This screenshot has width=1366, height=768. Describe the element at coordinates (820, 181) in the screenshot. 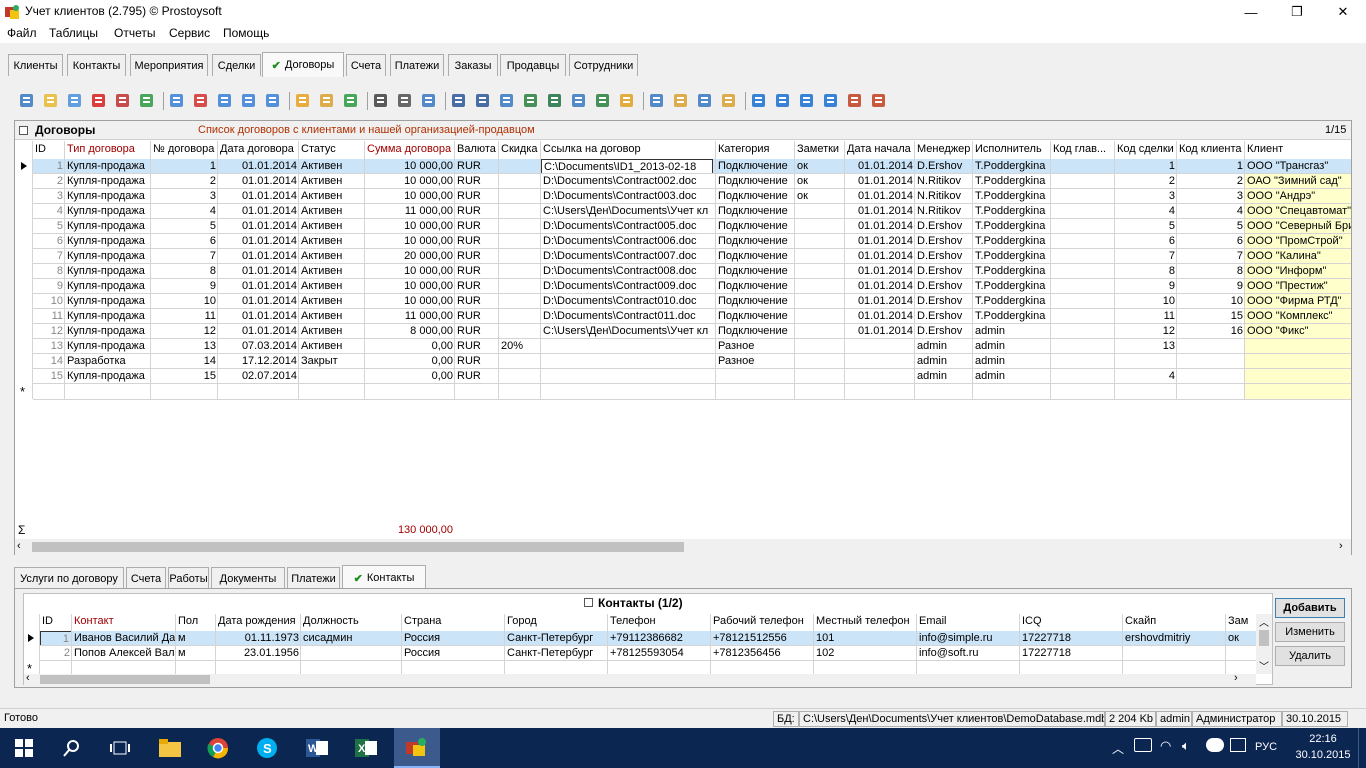

I see `table-cell: ок` at that location.